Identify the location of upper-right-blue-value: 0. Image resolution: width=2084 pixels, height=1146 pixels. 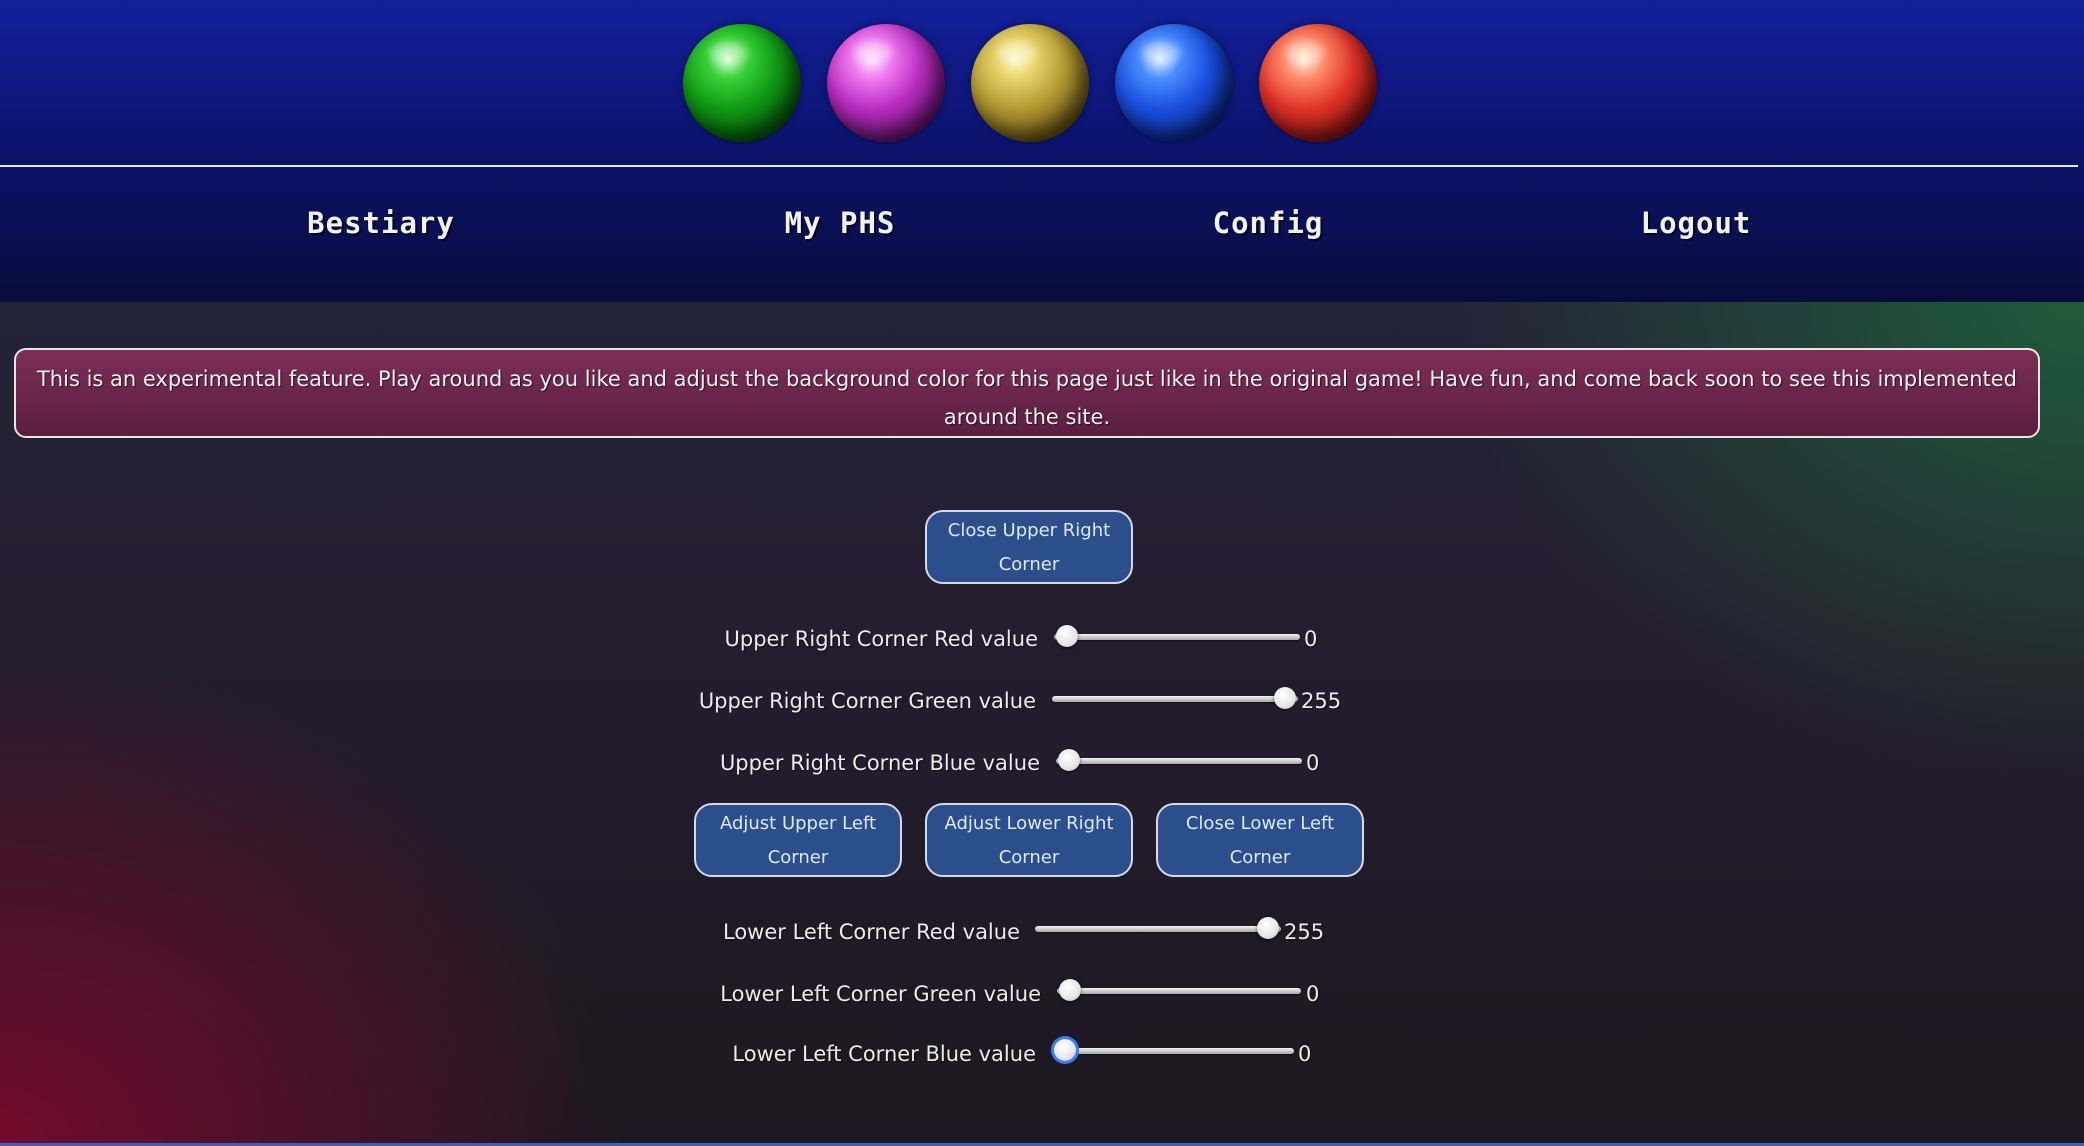
(1313, 763).